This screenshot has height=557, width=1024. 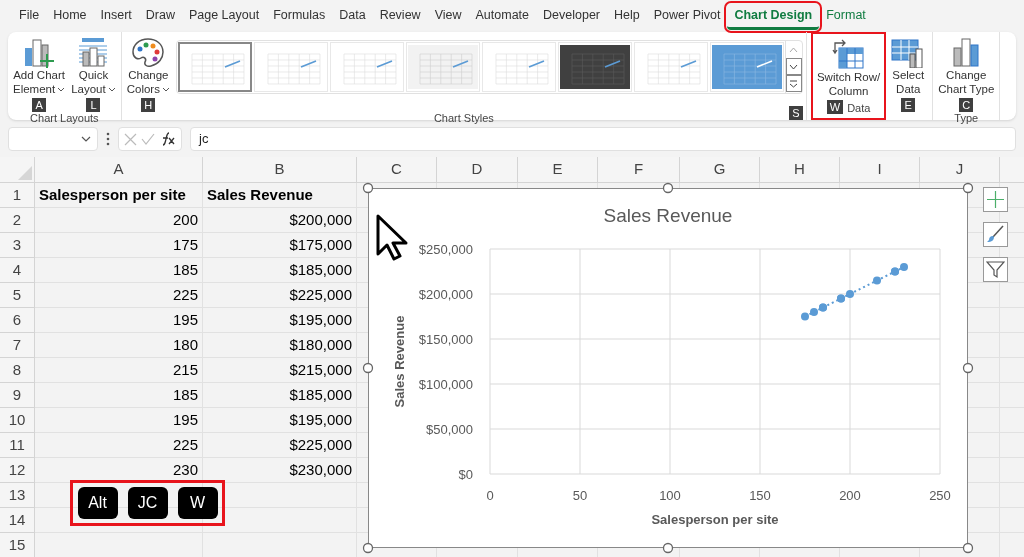 What do you see at coordinates (449, 429) in the screenshot?
I see `axis-tick-label: $50,000` at bounding box center [449, 429].